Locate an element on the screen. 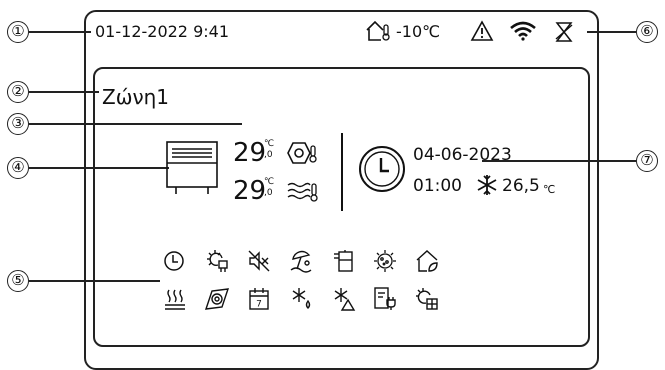 This screenshot has width=665, height=370. sterilize-icon is located at coordinates (385, 261).